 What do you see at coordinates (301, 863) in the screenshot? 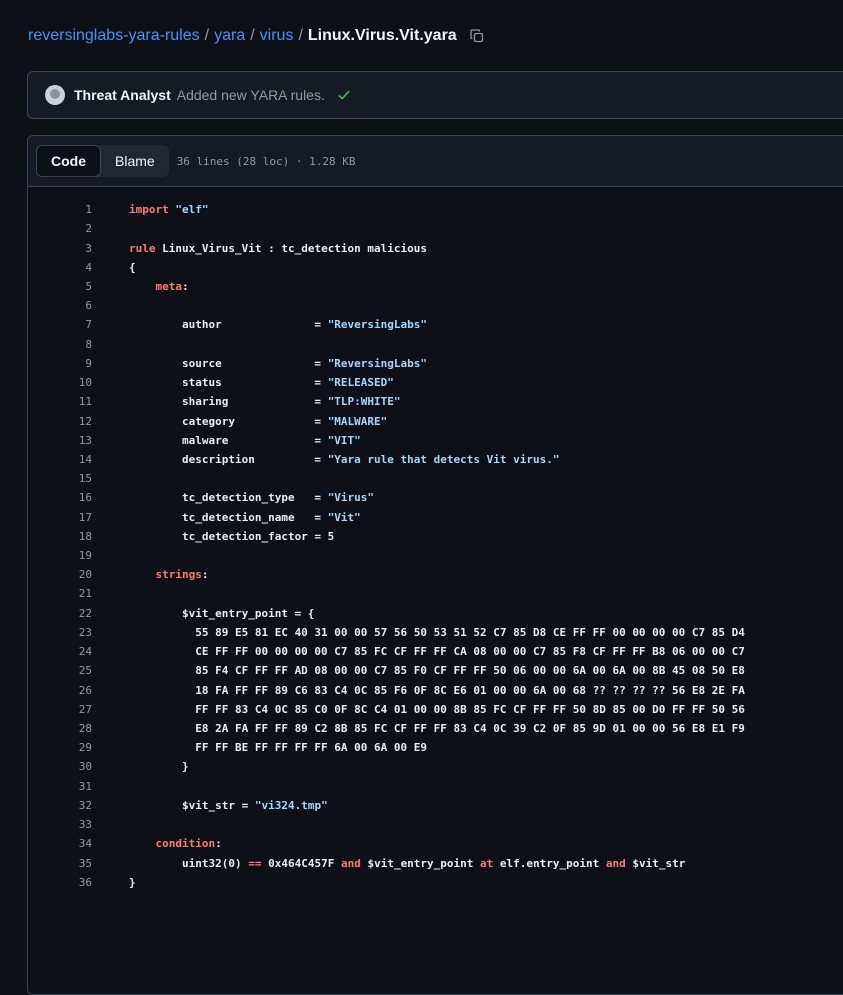
I see `code-token: 0x464C457F` at bounding box center [301, 863].